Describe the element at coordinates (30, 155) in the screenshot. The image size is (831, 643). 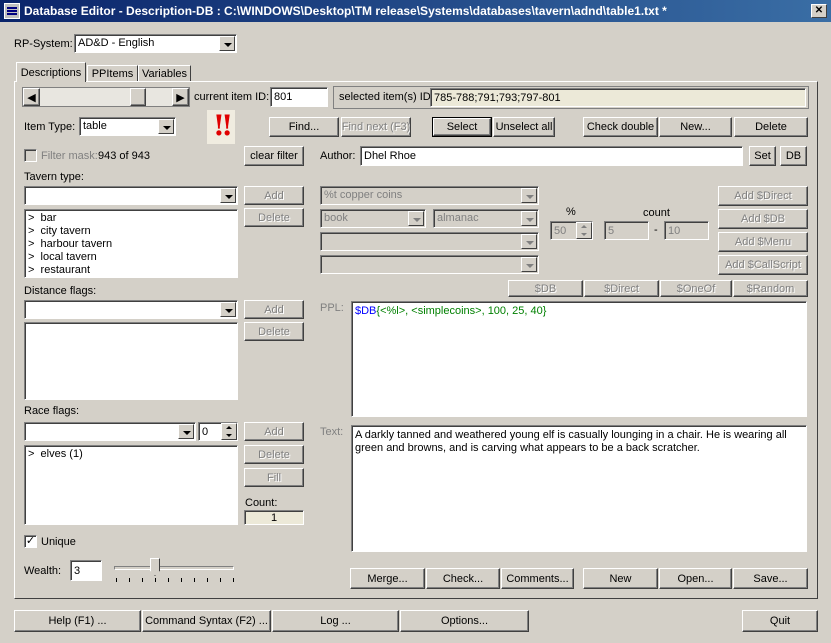
I see `filter-mask-checkbox` at that location.